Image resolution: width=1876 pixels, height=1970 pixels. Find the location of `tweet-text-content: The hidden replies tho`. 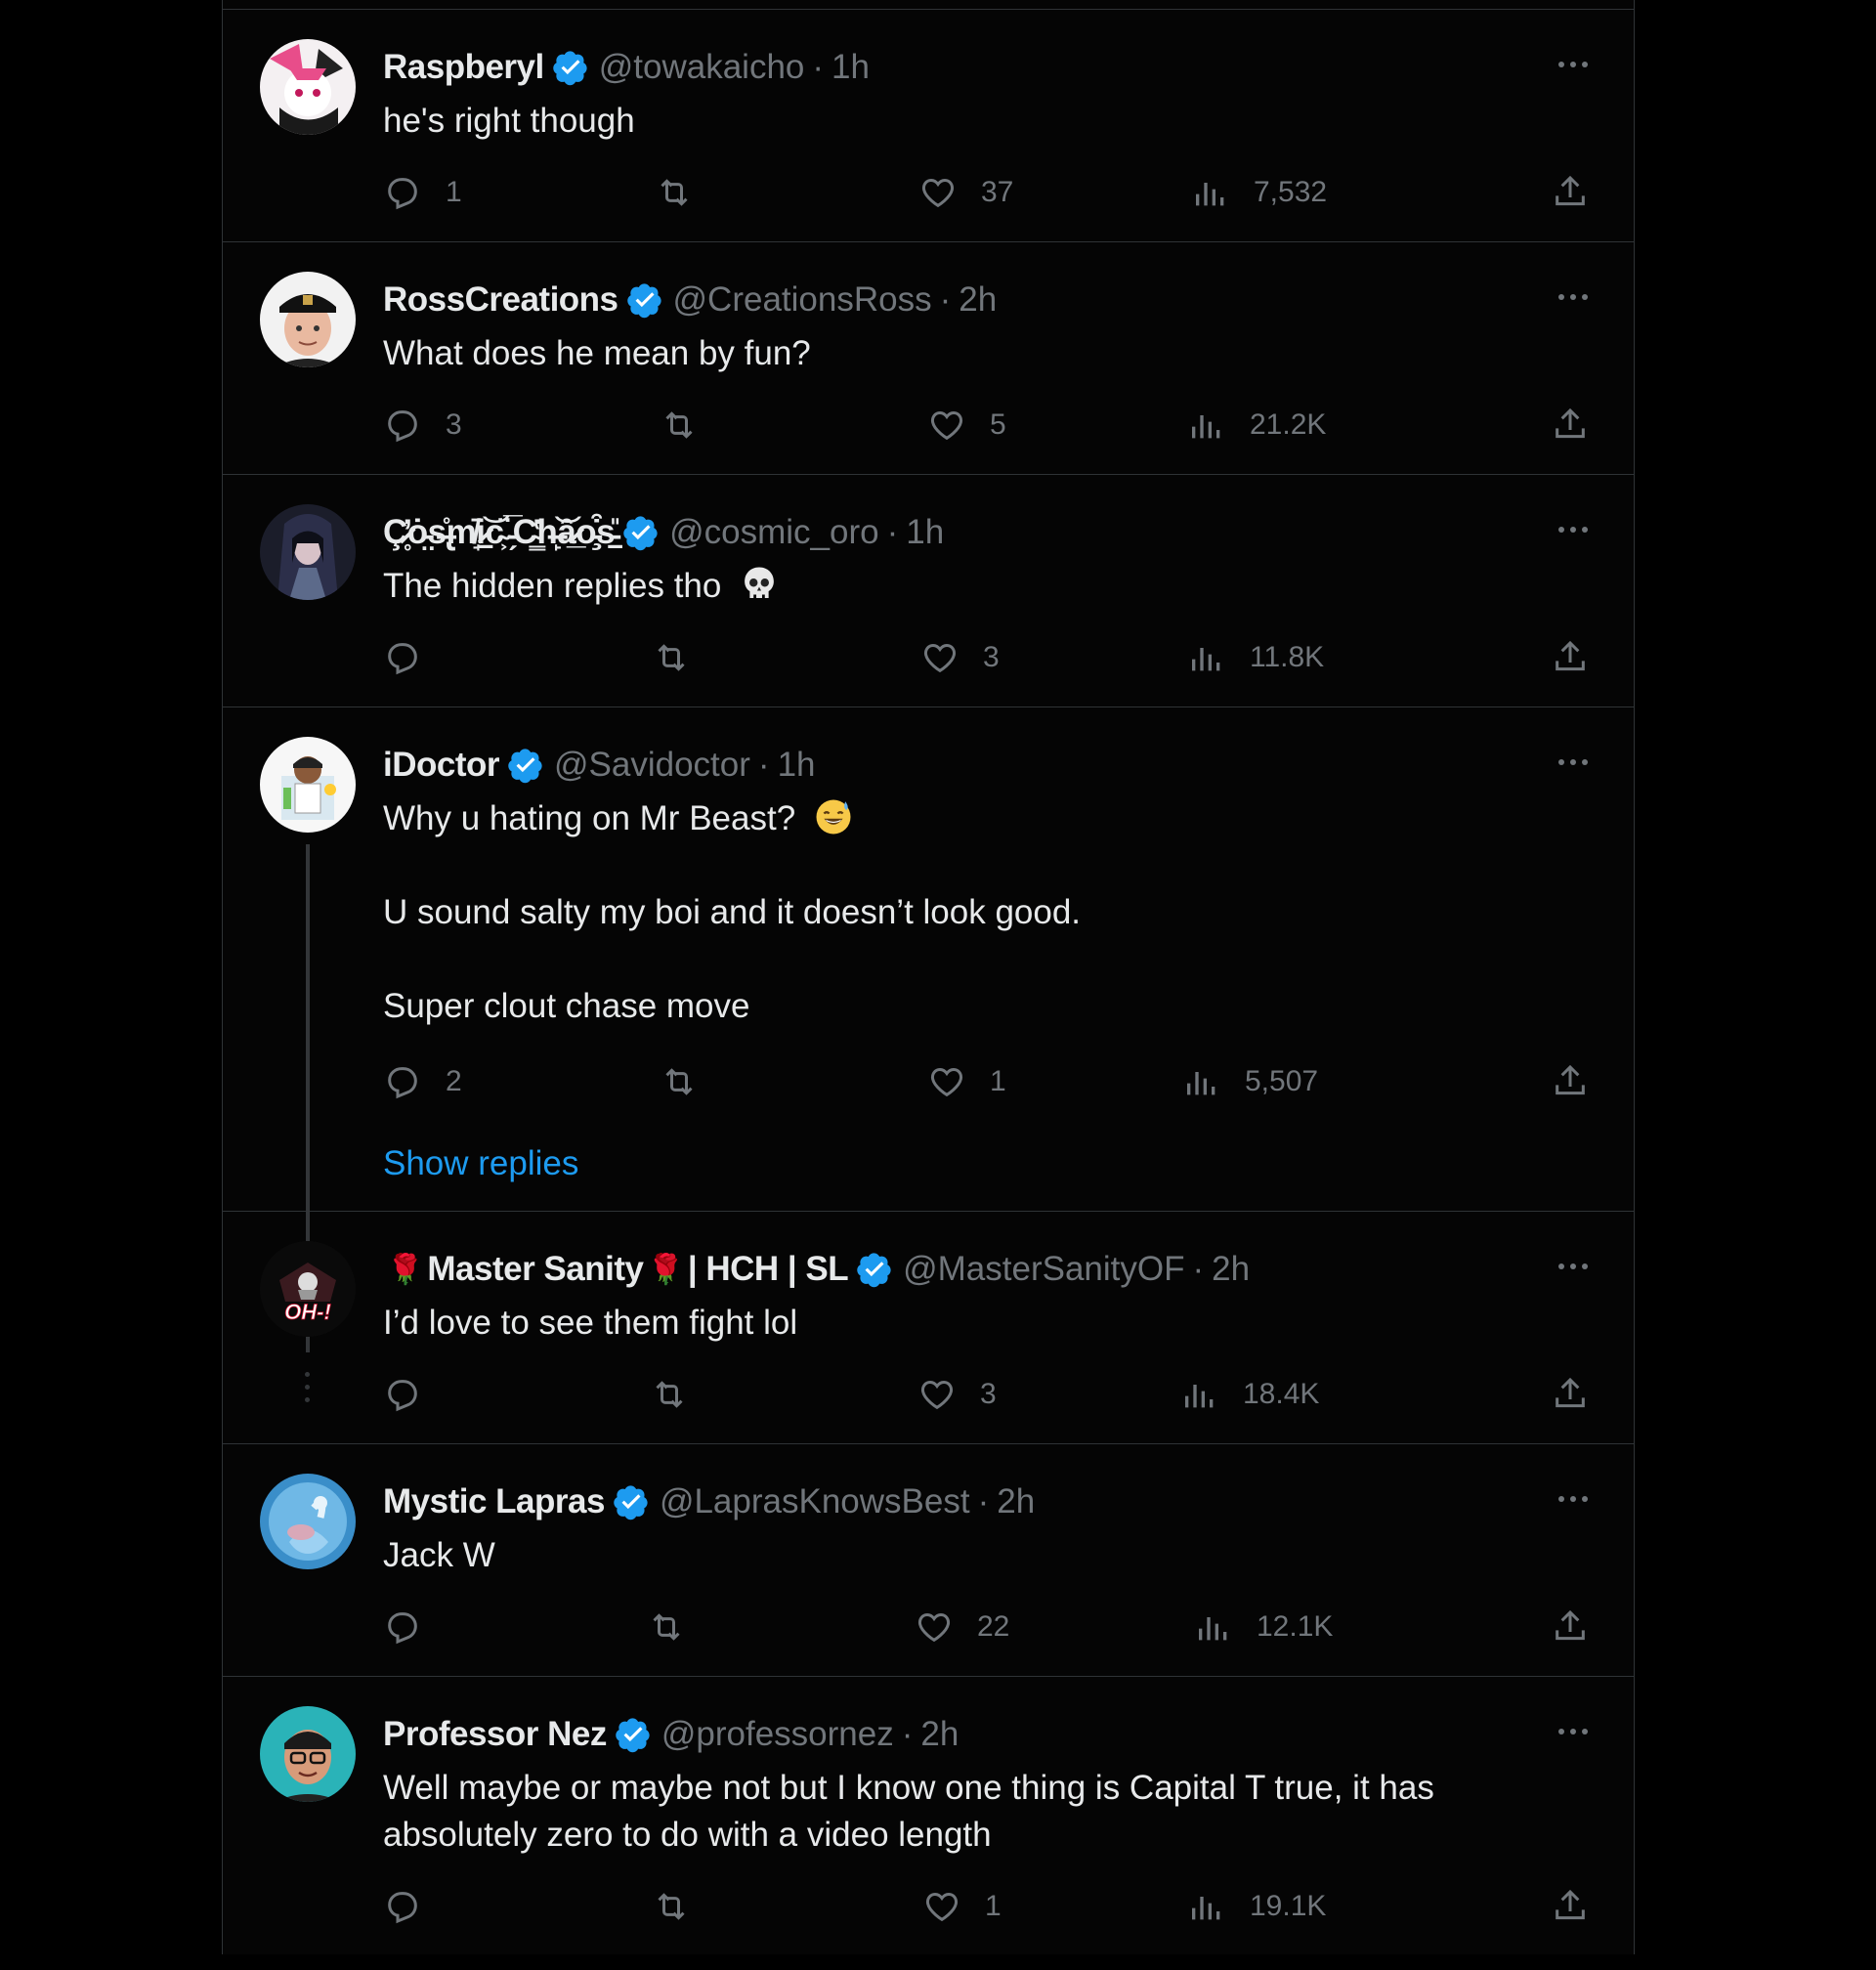

tweet-text-content: The hidden replies tho is located at coordinates (552, 586).